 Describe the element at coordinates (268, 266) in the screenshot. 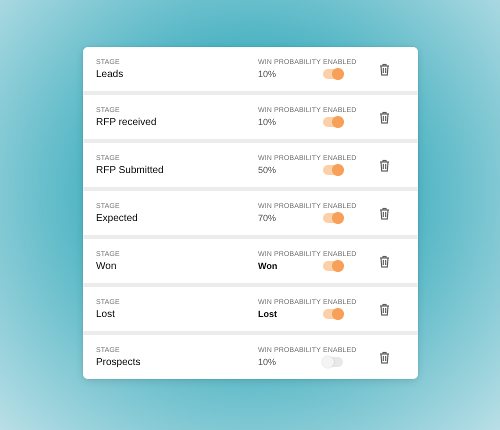

I see `win-probability: Won` at that location.